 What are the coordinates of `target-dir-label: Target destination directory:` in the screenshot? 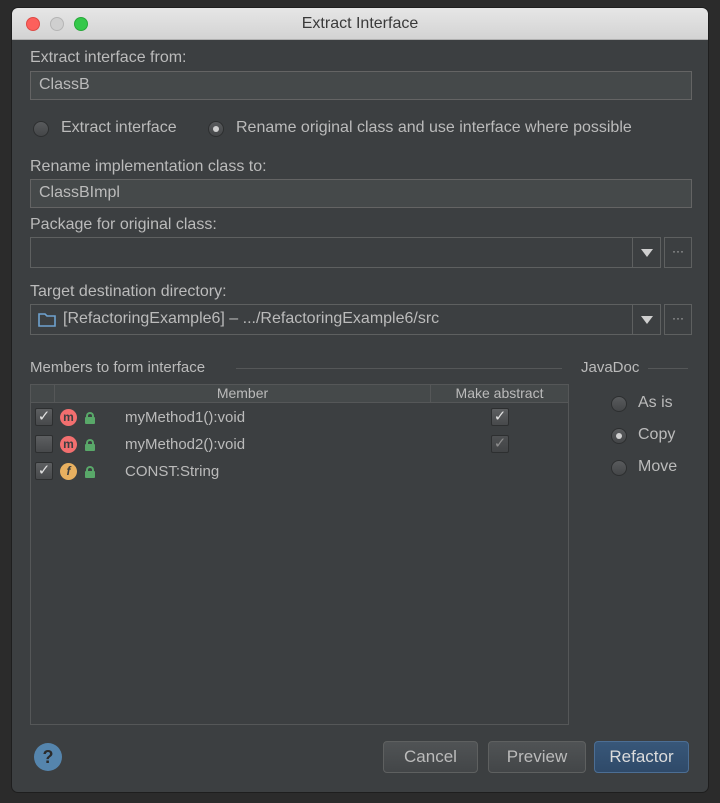 It's located at (128, 291).